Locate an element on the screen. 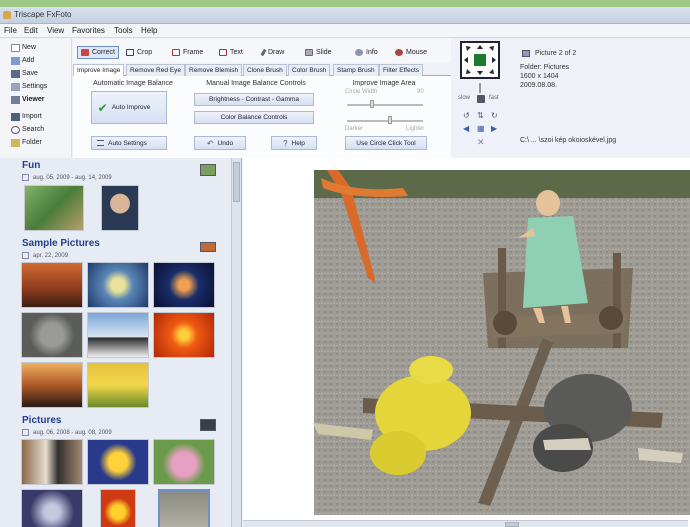  grid-icon: ▦ is located at coordinates (481, 128).